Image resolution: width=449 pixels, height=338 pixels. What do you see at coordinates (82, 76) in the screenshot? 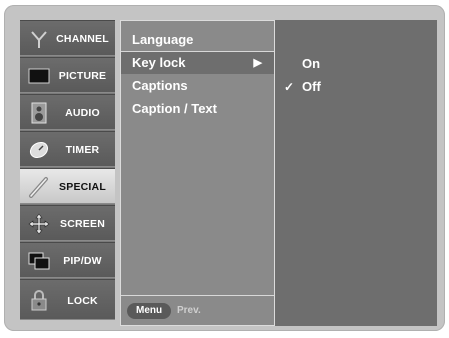
I see `sidebar-item-label: PICTURE` at bounding box center [82, 76].